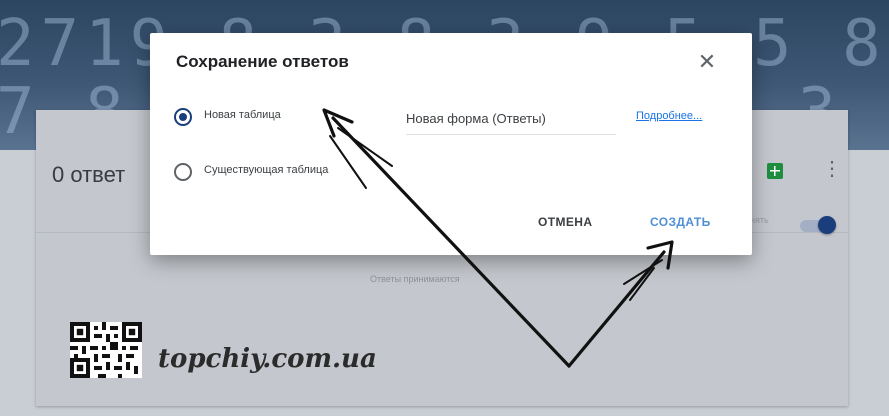  What do you see at coordinates (415, 279) in the screenshot?
I see `status-text: Ответы принимаются` at bounding box center [415, 279].